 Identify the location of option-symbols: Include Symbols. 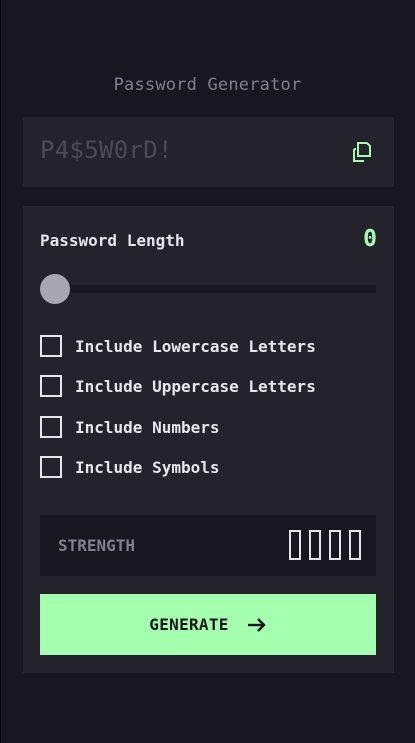
(130, 467).